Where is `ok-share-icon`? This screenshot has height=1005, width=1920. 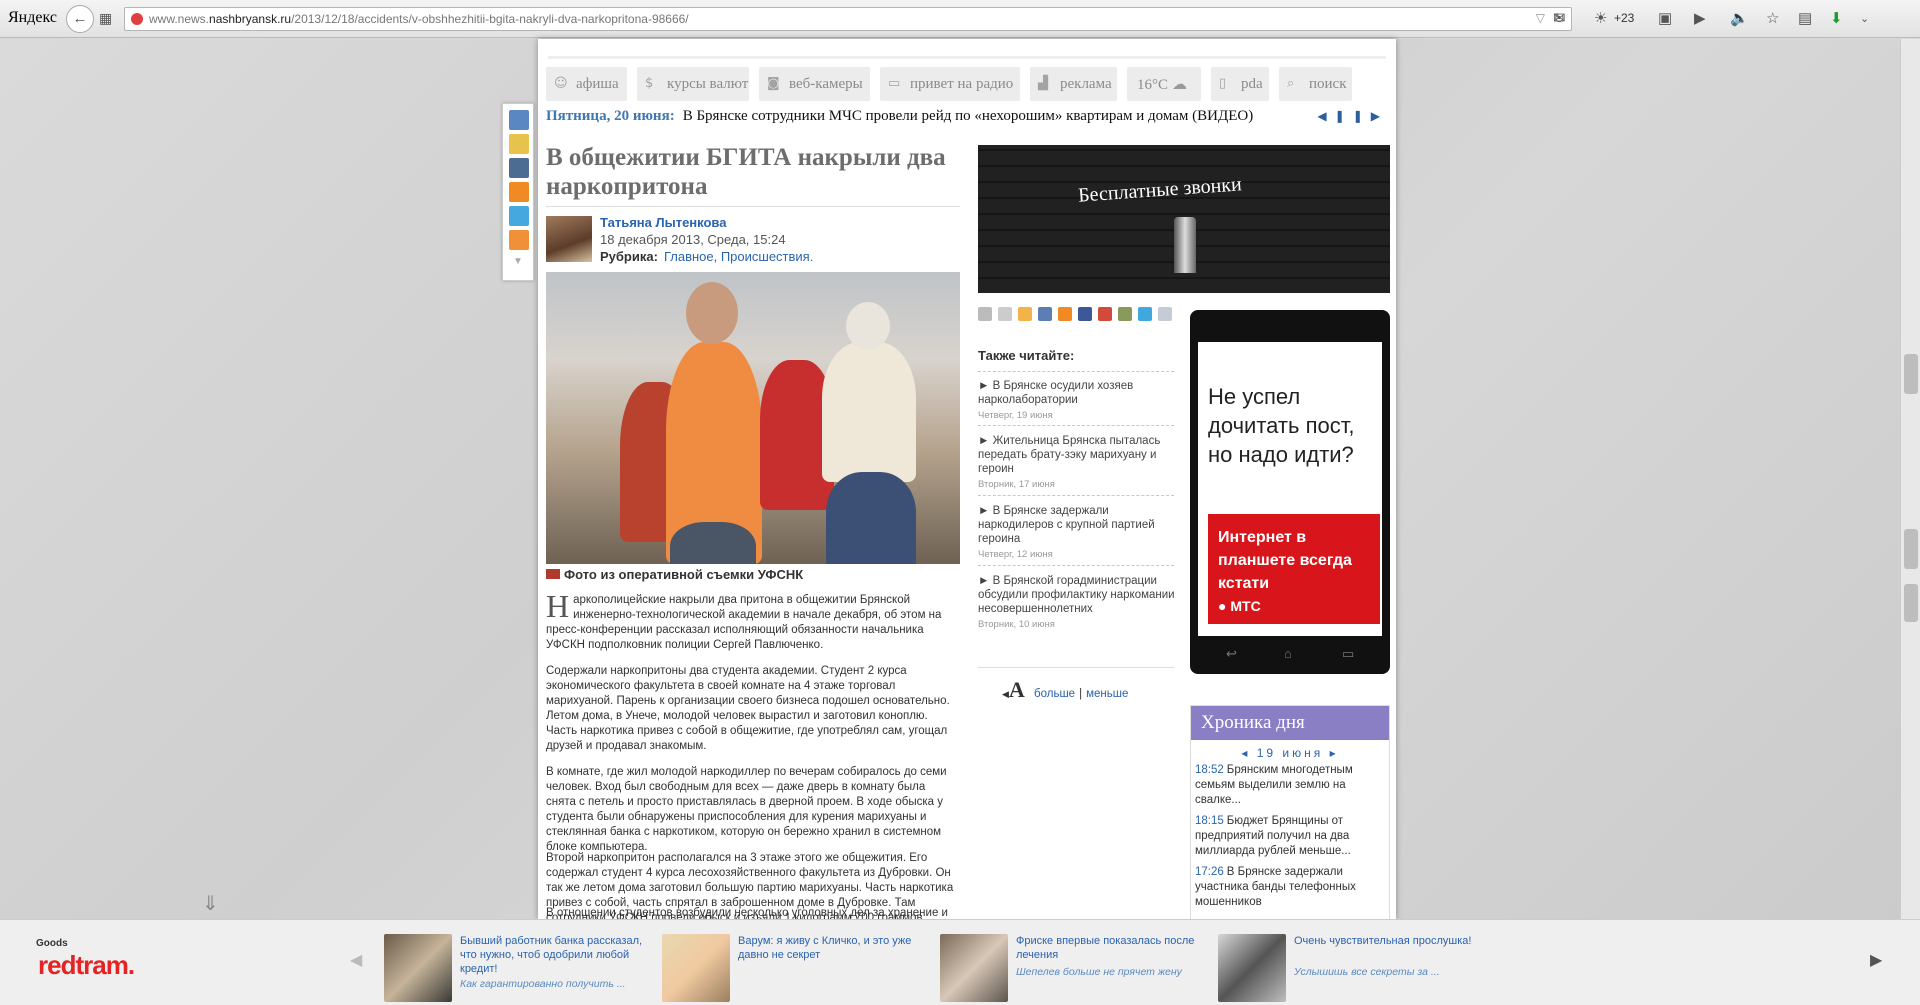 ok-share-icon is located at coordinates (1065, 314).